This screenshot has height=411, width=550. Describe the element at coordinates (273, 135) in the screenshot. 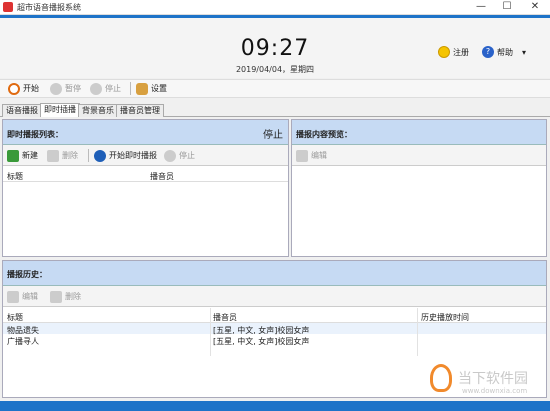

I see `instant-status: 停止` at that location.